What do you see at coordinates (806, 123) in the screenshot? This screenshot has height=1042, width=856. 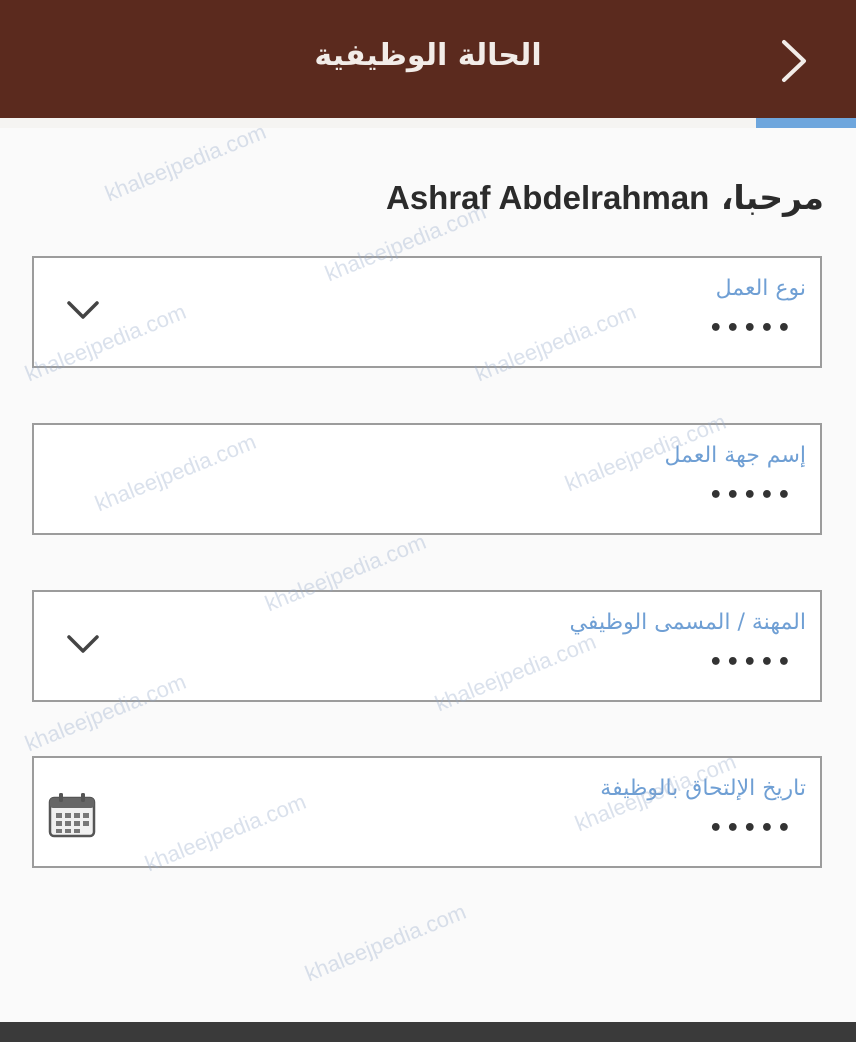 I see `progress-accent-bar` at bounding box center [806, 123].